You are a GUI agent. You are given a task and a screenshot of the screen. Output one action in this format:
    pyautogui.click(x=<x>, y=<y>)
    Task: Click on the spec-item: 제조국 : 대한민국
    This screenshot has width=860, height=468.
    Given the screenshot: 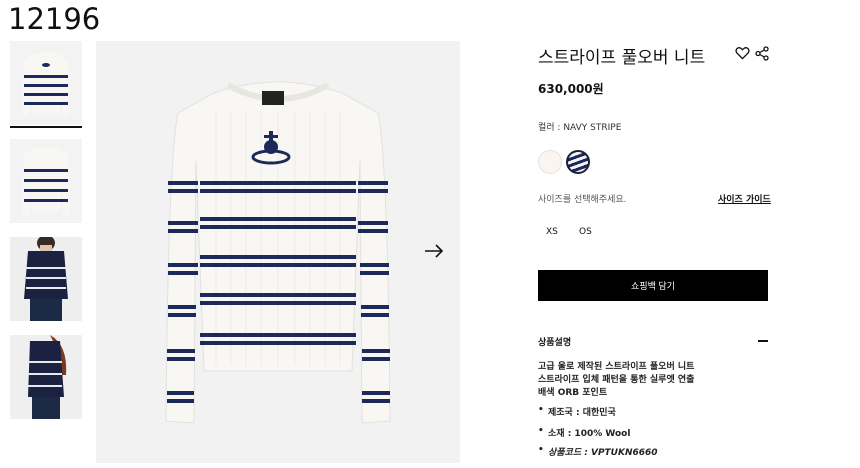 What is the action you would take?
    pyautogui.click(x=577, y=411)
    